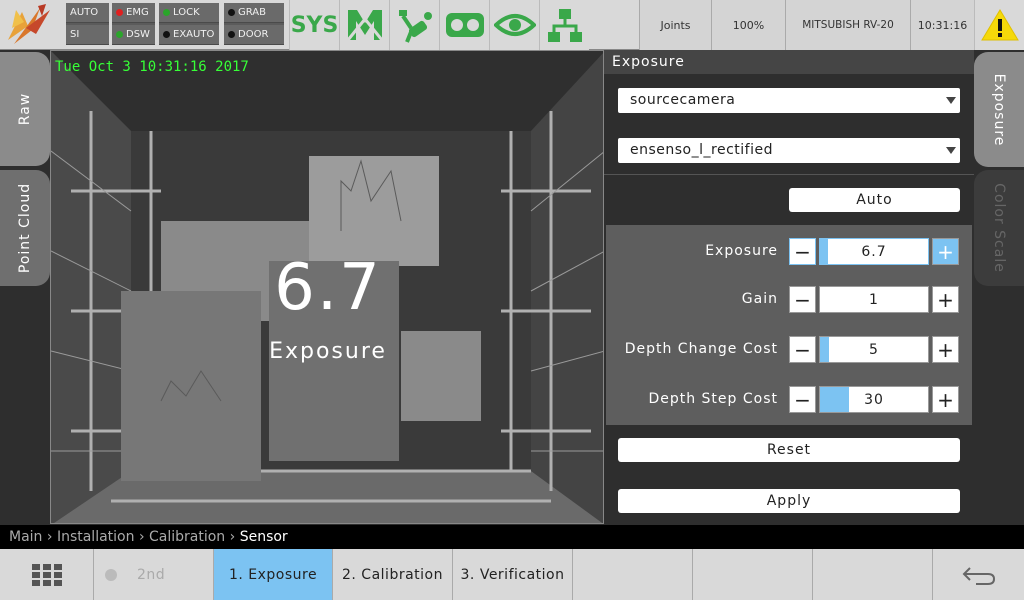 The height and width of the screenshot is (600, 1024). I want to click on tab-color-scale: Color Scale, so click(999, 228).